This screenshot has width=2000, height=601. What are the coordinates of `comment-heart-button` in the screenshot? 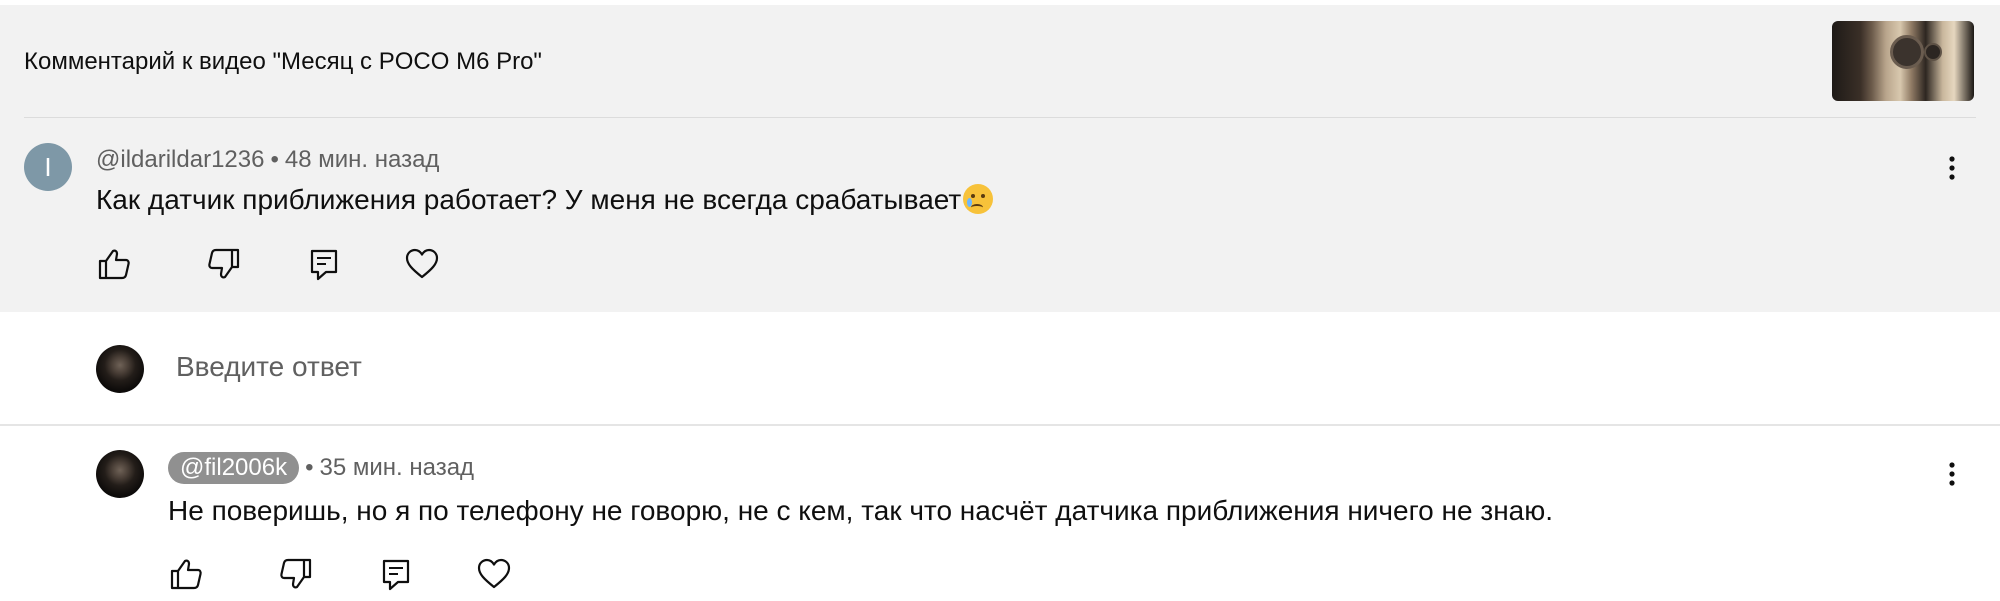 It's located at (422, 264).